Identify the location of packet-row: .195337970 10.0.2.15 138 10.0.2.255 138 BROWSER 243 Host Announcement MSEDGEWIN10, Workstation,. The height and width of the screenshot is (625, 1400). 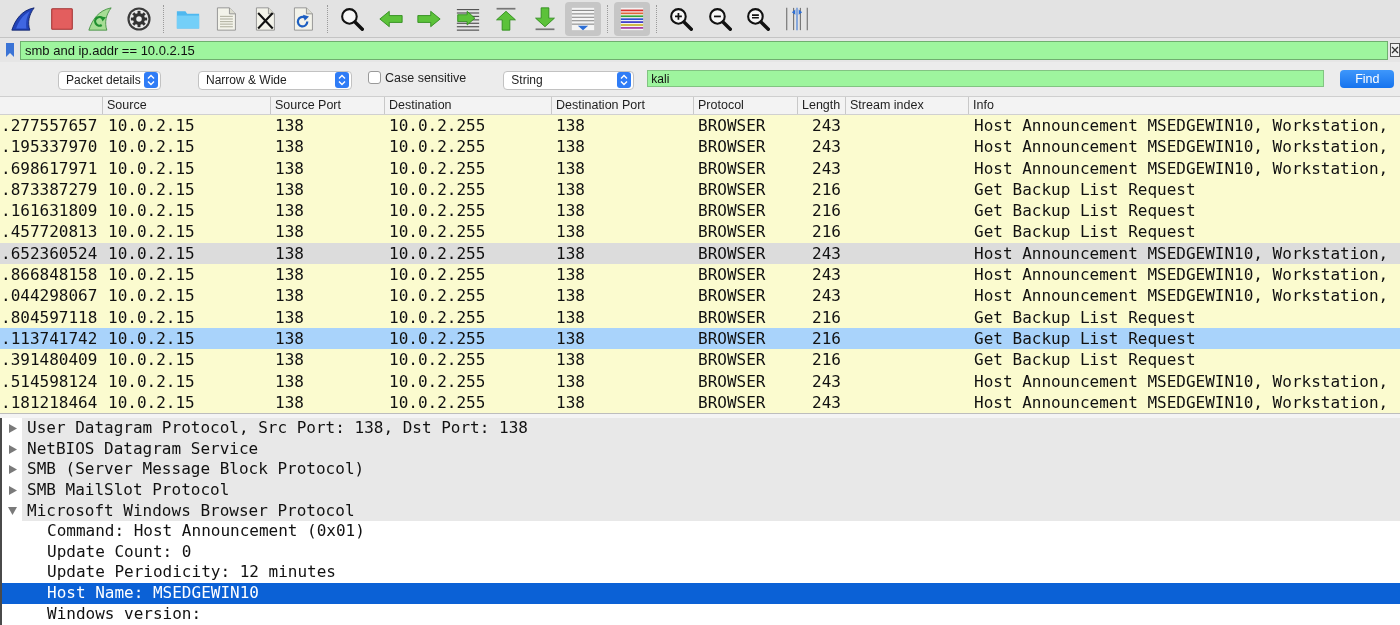
(700, 147).